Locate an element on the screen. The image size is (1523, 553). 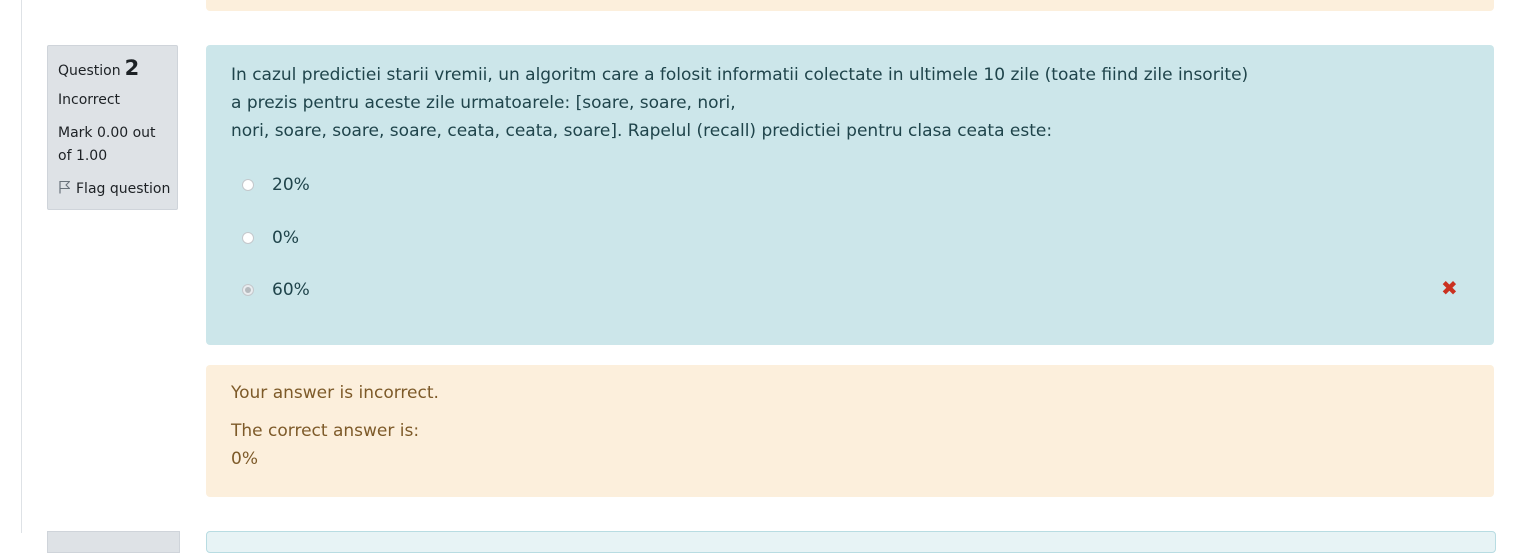
answer-option: 0% is located at coordinates (270, 238).